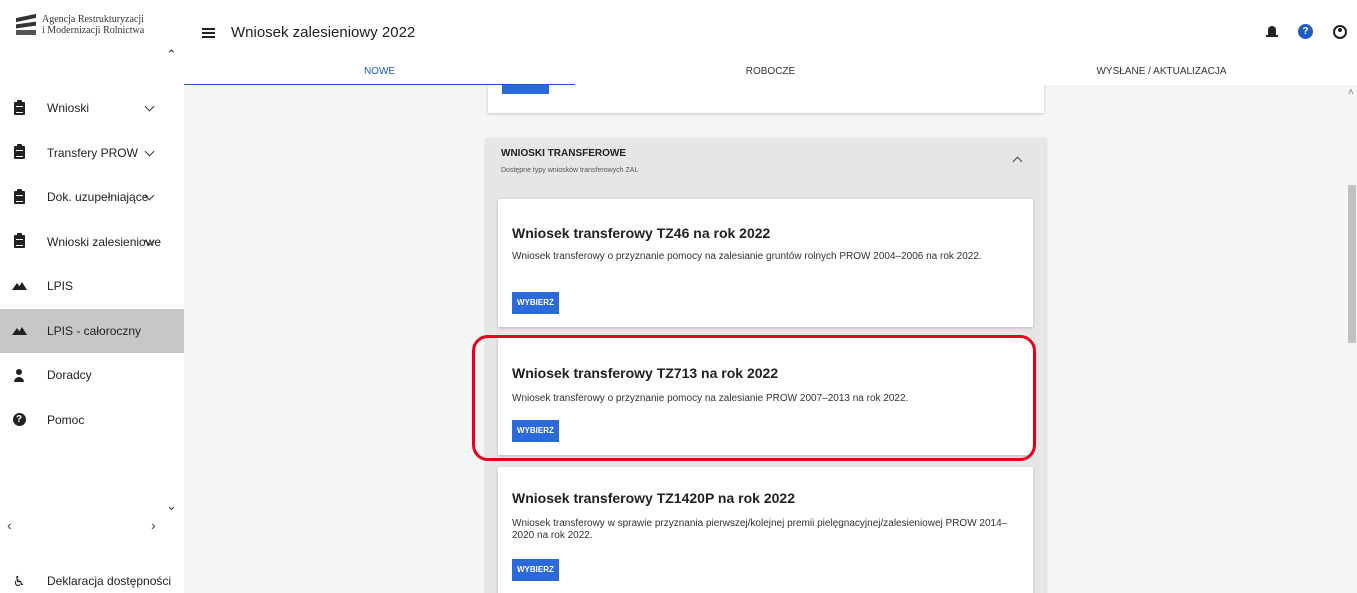 The height and width of the screenshot is (593, 1357). Describe the element at coordinates (19, 580) in the screenshot. I see `accessibility-icon: ♿` at that location.